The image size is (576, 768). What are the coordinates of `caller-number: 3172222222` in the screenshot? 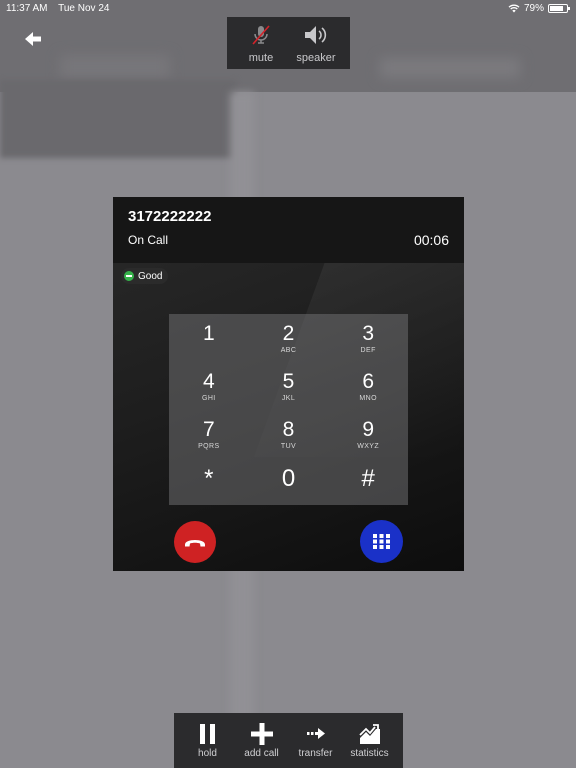 It's located at (170, 216).